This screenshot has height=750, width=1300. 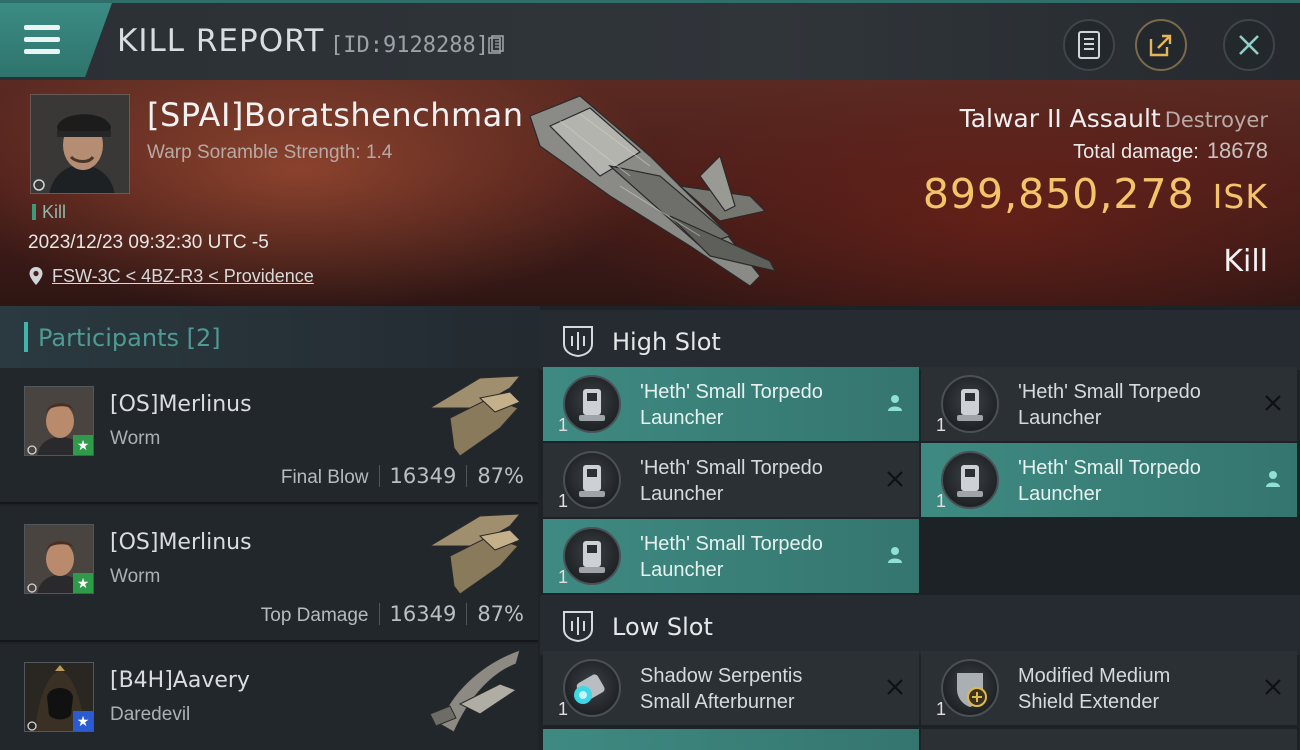 I want to click on participant-name: [B4H]Aavery, so click(x=180, y=680).